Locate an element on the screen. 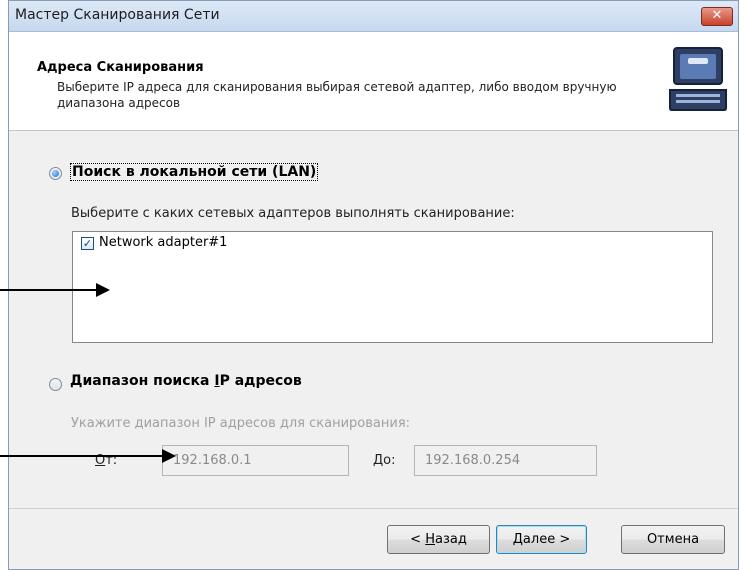  range-radio is located at coordinates (55, 384).